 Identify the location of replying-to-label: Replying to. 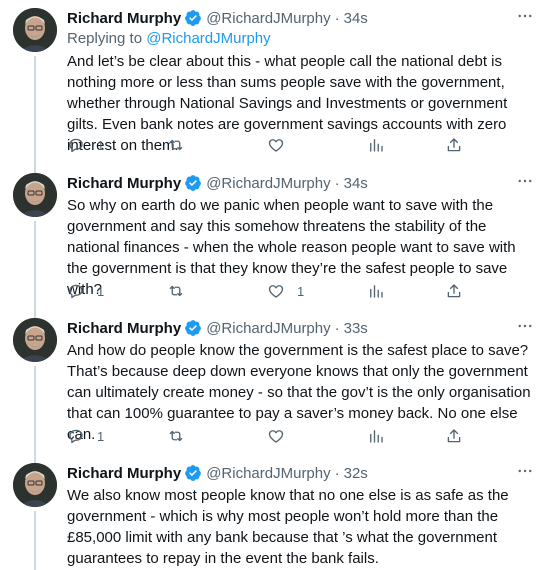
(105, 38).